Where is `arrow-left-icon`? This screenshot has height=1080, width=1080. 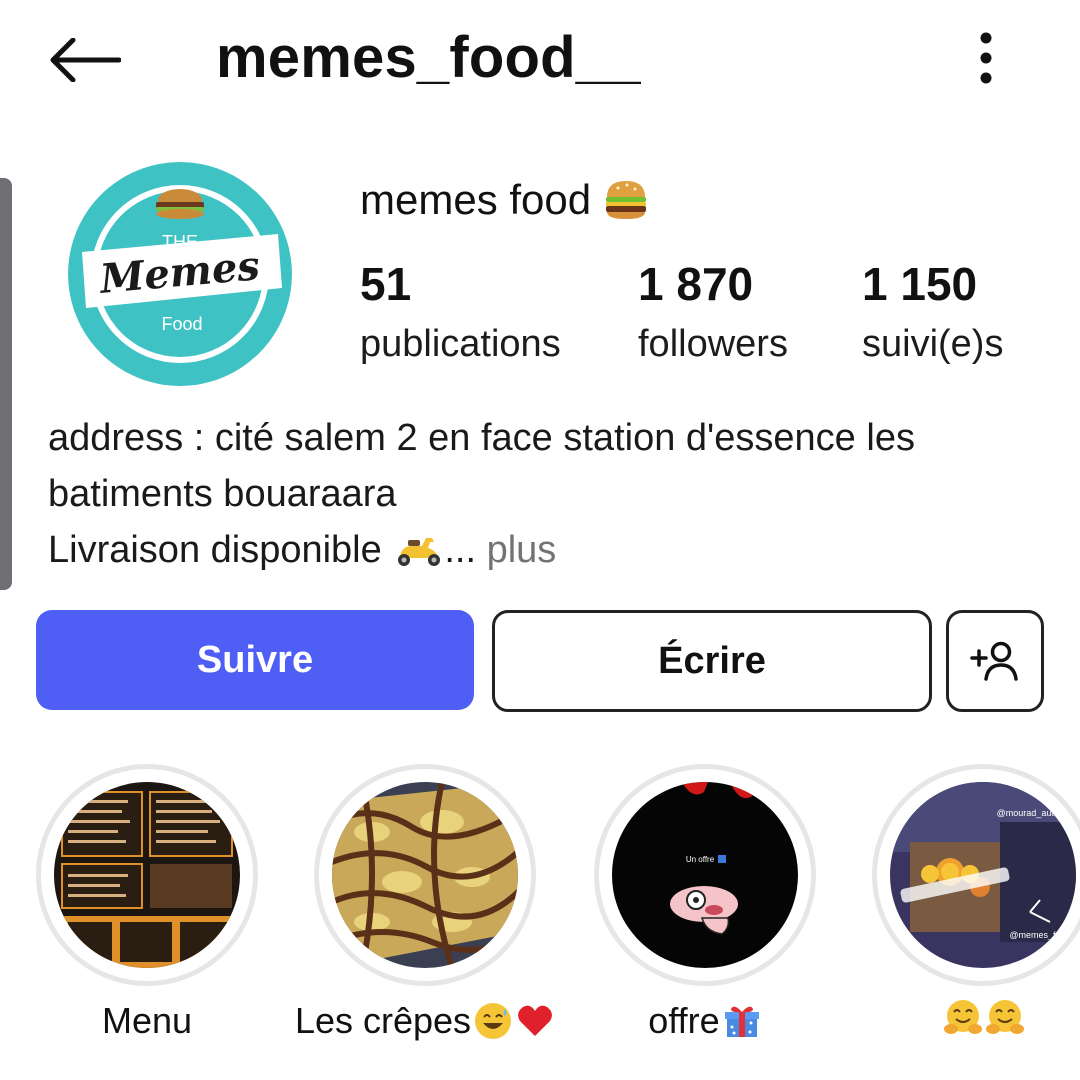 arrow-left-icon is located at coordinates (85, 60).